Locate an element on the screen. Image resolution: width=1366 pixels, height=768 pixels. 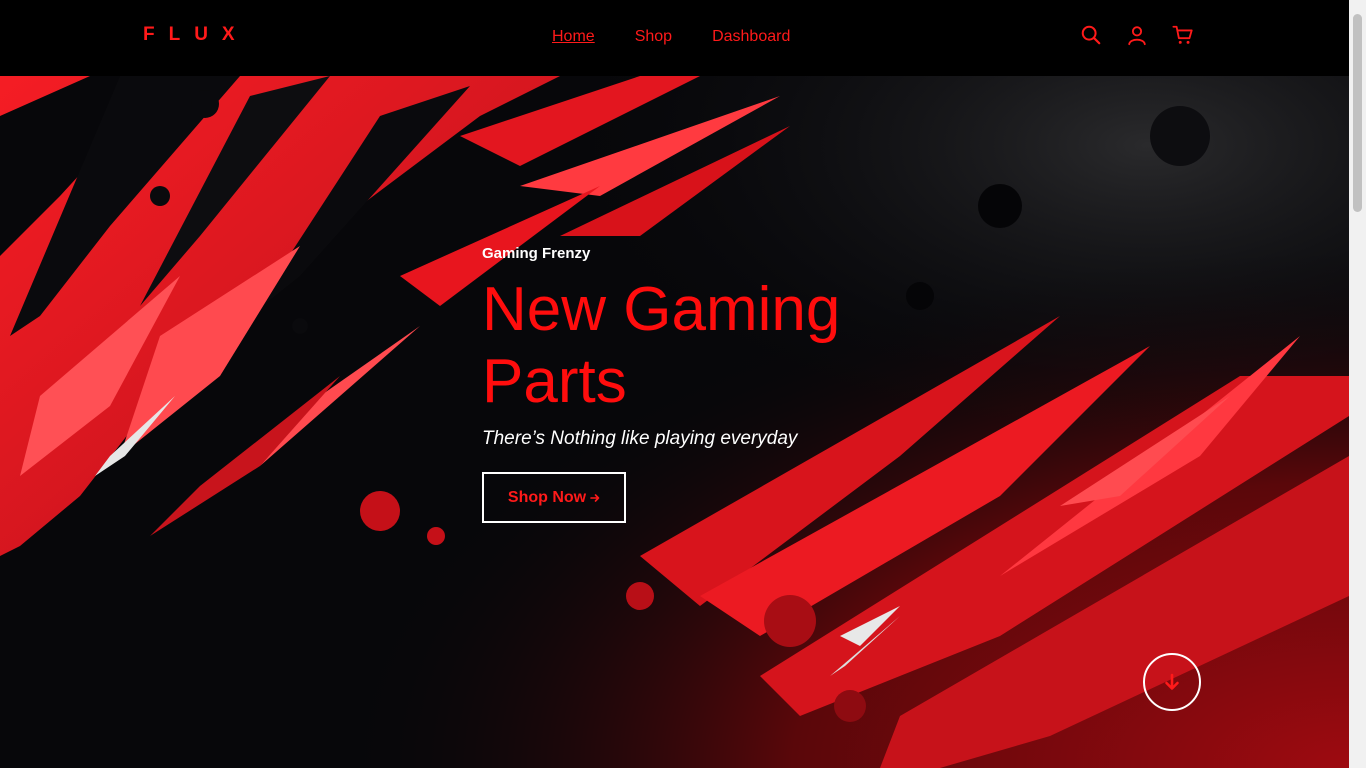
shop-now-label: Shop Now is located at coordinates (547, 497).